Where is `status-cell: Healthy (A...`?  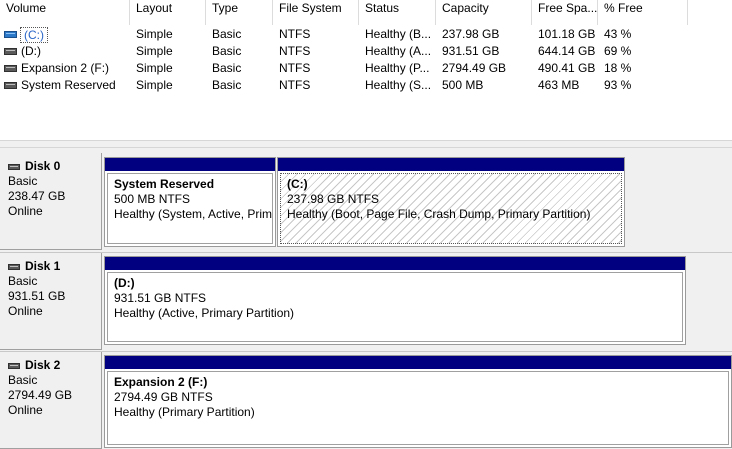 status-cell: Healthy (A... is located at coordinates (398, 51).